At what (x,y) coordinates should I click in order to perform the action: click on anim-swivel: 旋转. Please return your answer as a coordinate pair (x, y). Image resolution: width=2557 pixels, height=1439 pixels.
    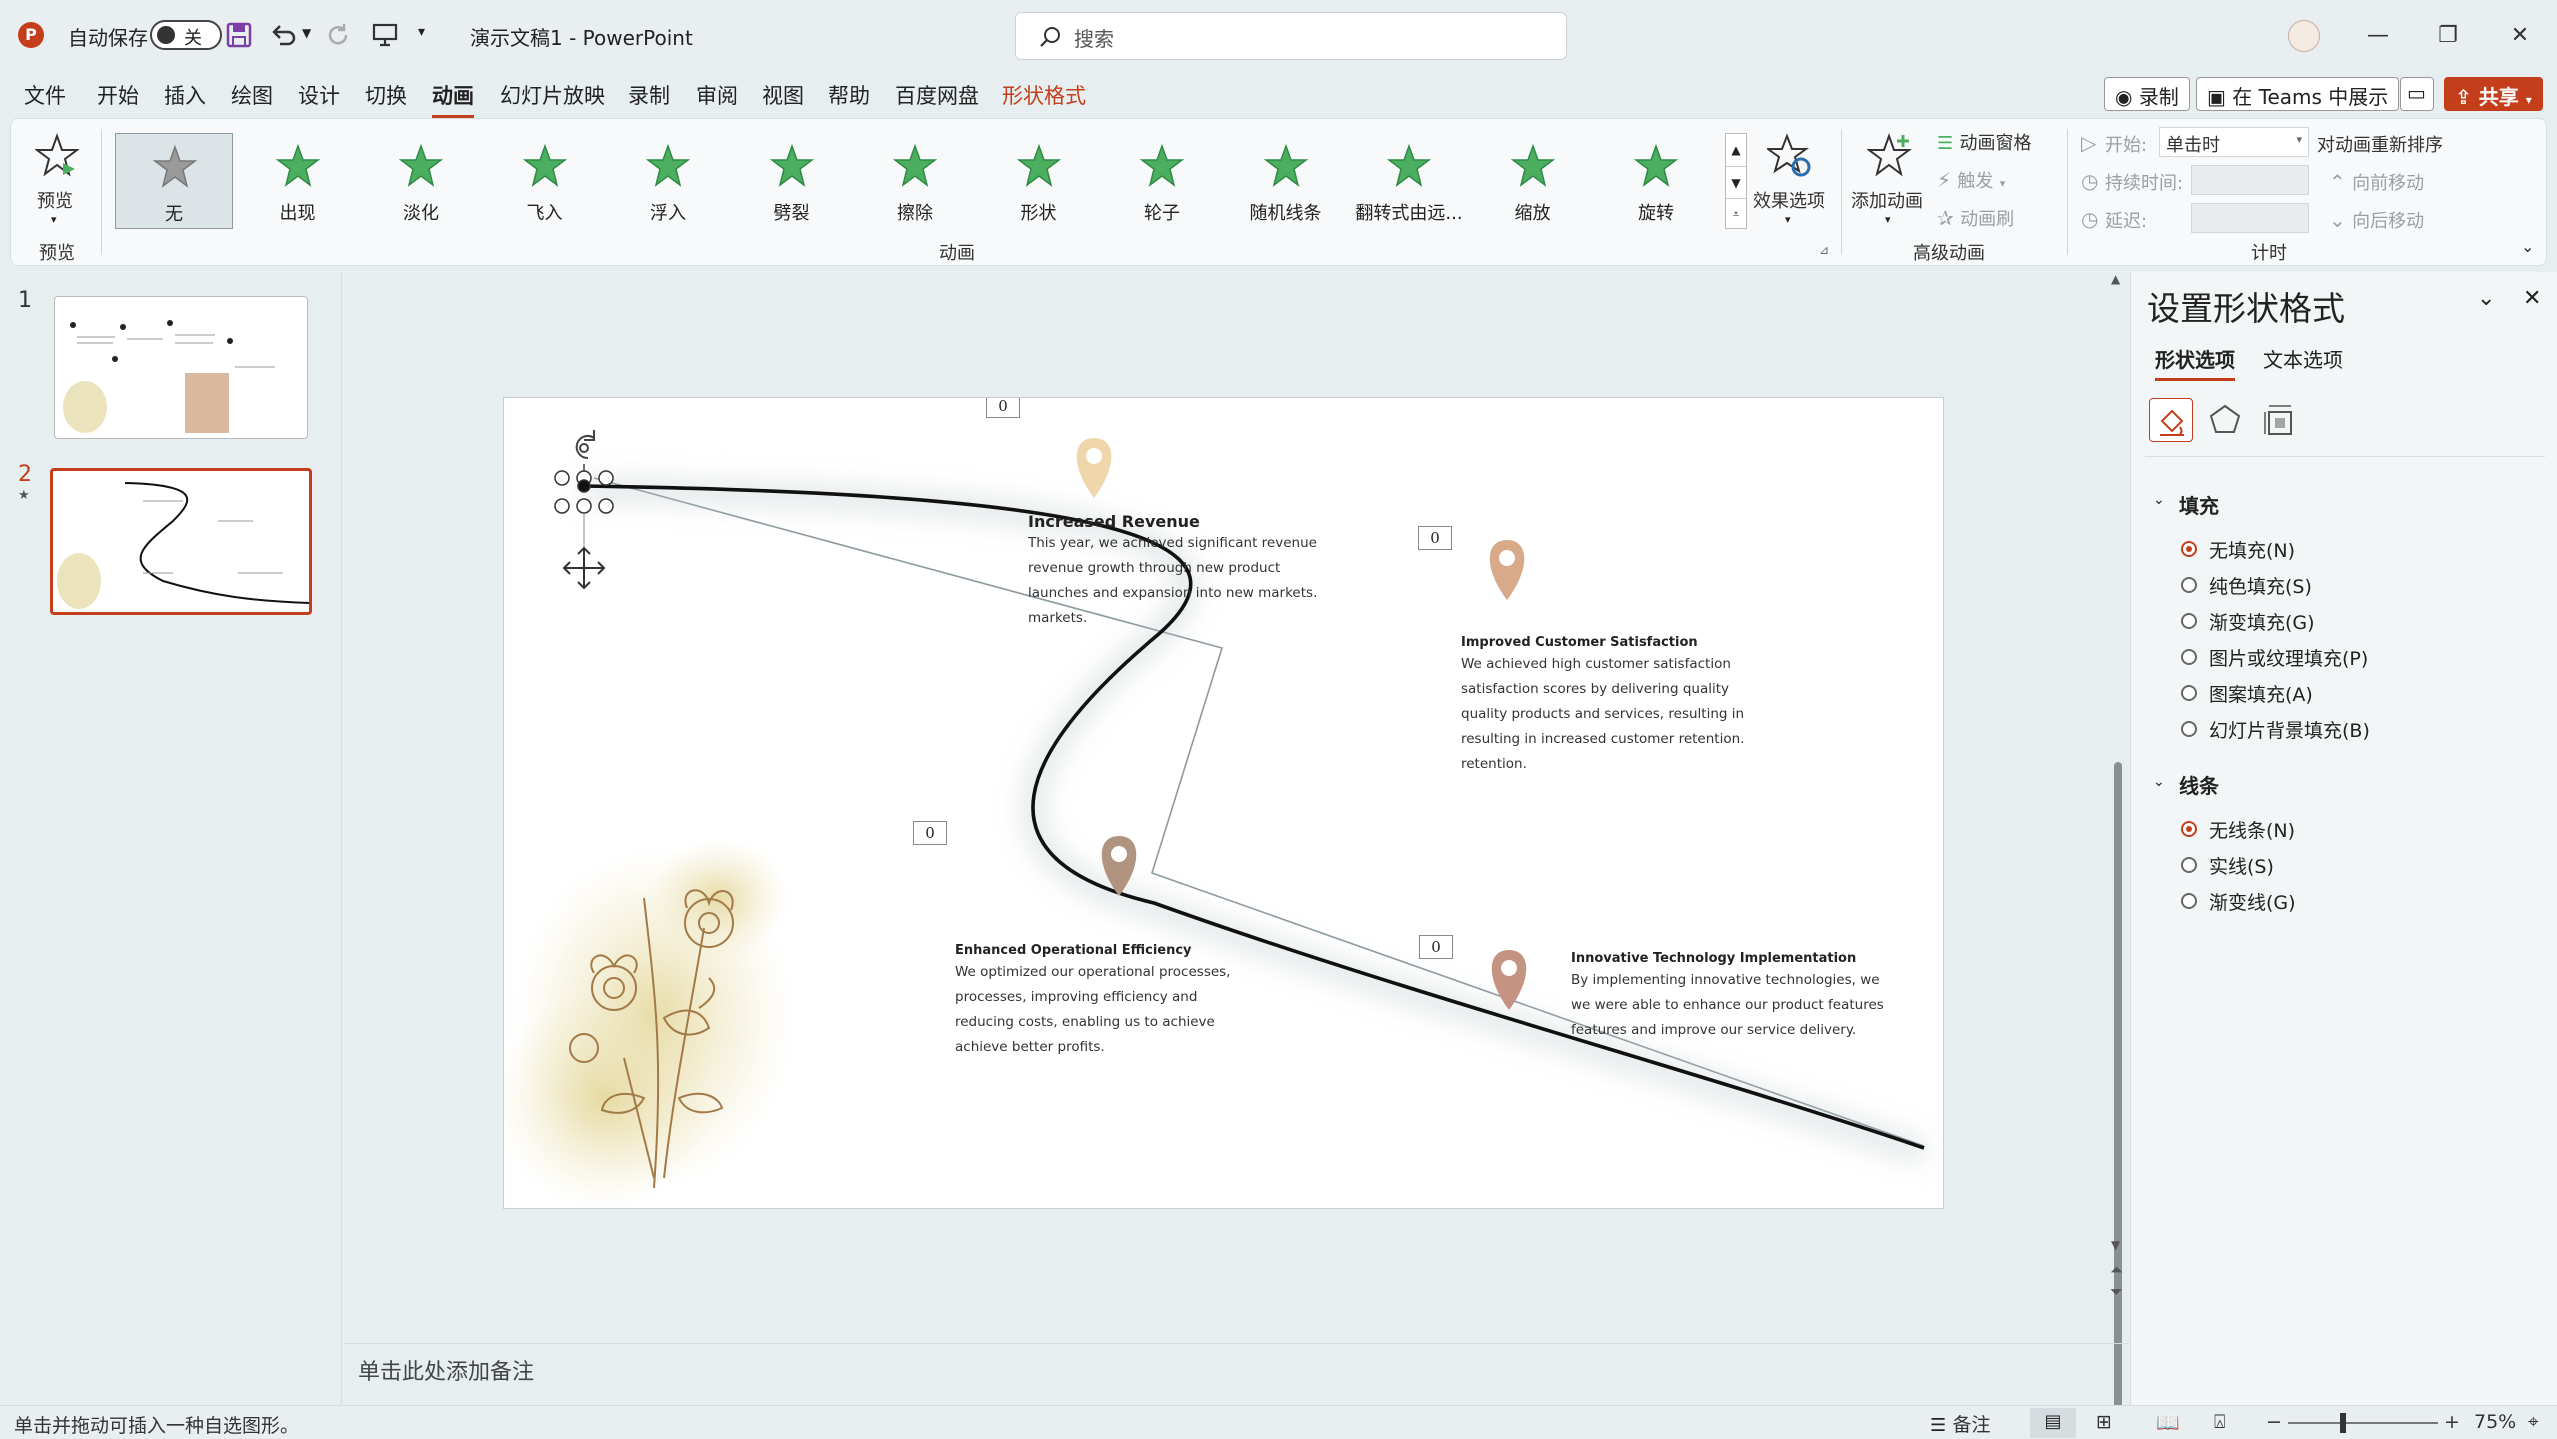
    Looking at the image, I should click on (1656, 181).